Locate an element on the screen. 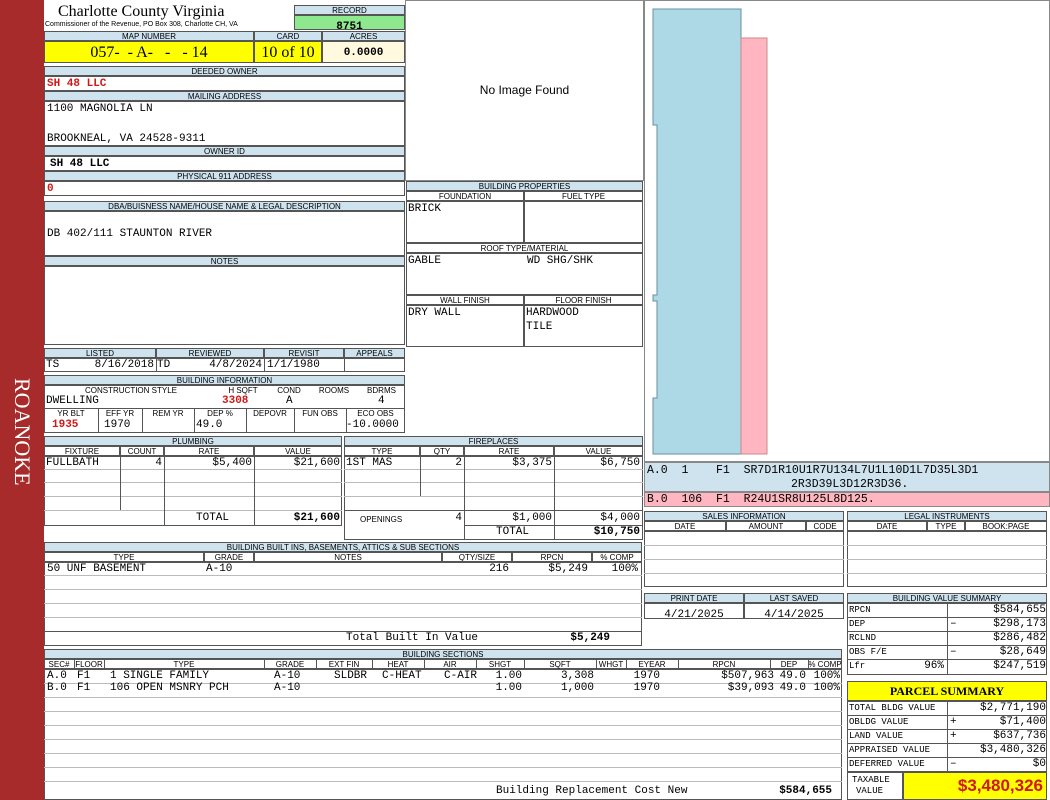  reviewed-label: REVIEWED is located at coordinates (210, 353).